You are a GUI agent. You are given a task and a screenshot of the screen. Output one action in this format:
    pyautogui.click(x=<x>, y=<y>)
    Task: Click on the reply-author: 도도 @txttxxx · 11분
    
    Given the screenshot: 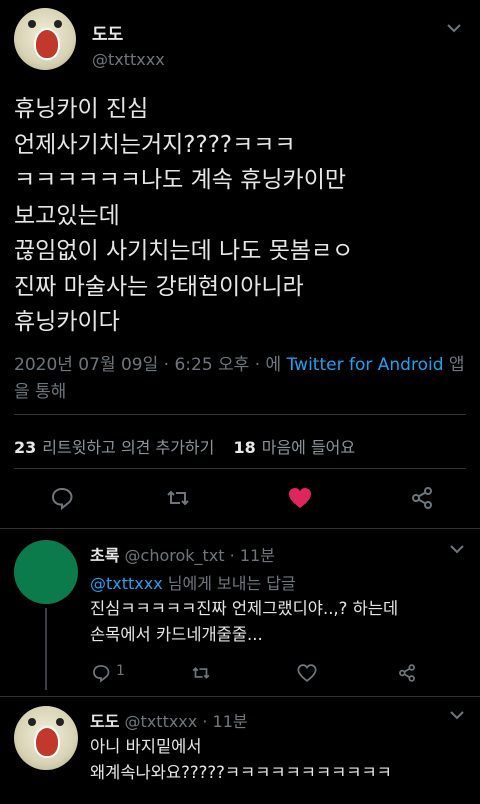 What is the action you would take?
    pyautogui.click(x=169, y=720)
    